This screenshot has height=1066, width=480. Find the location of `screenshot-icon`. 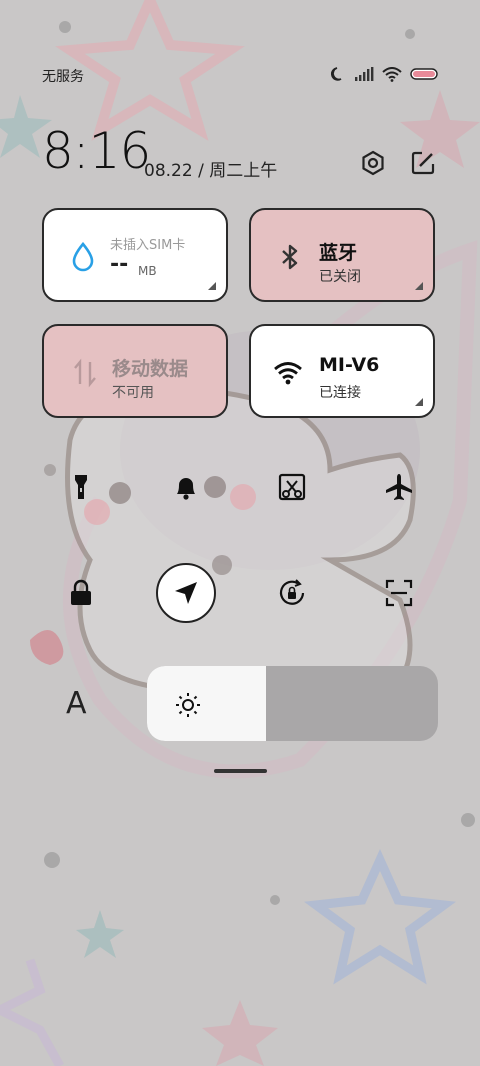

screenshot-icon is located at coordinates (292, 487).